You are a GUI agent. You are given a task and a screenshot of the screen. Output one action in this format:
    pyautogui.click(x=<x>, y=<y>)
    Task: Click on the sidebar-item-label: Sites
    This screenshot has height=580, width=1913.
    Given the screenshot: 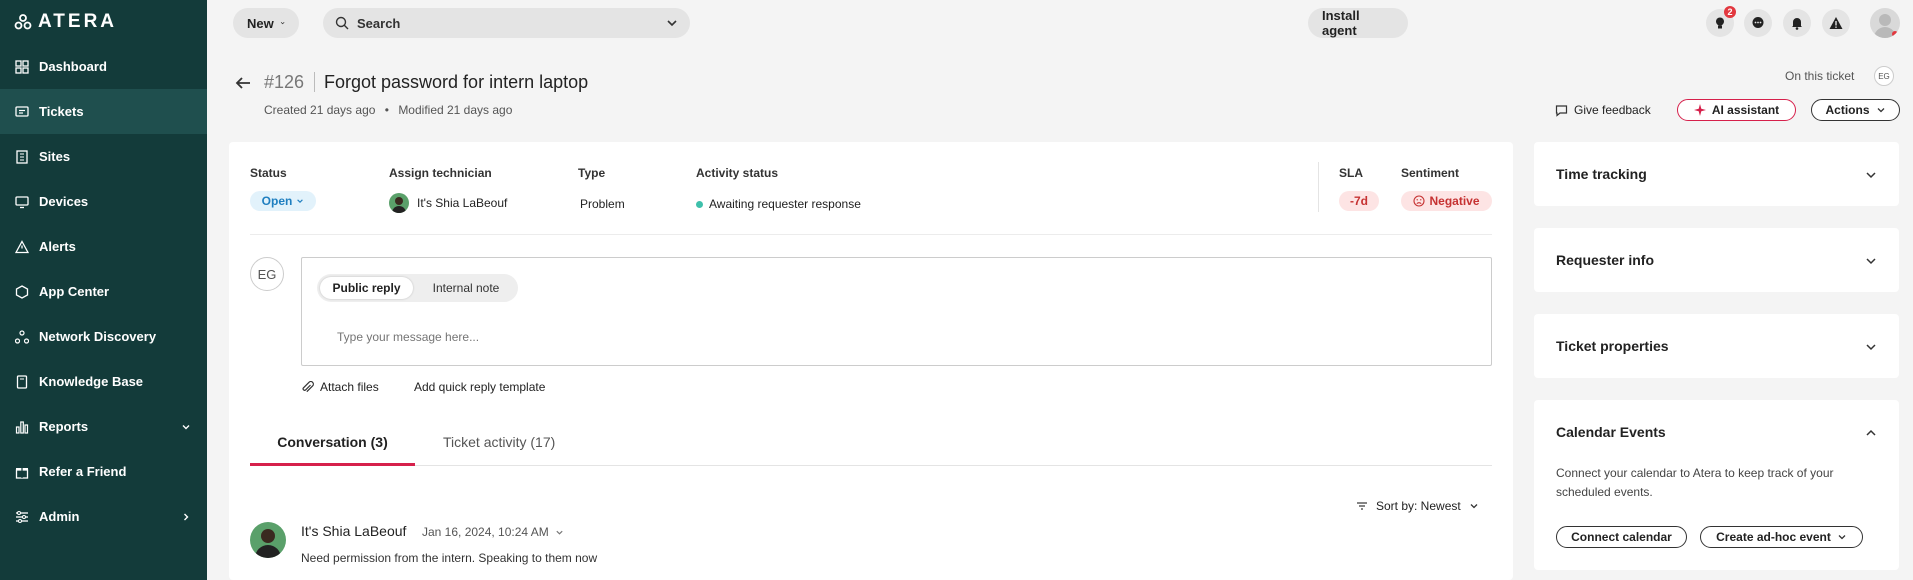 What is the action you would take?
    pyautogui.click(x=55, y=156)
    